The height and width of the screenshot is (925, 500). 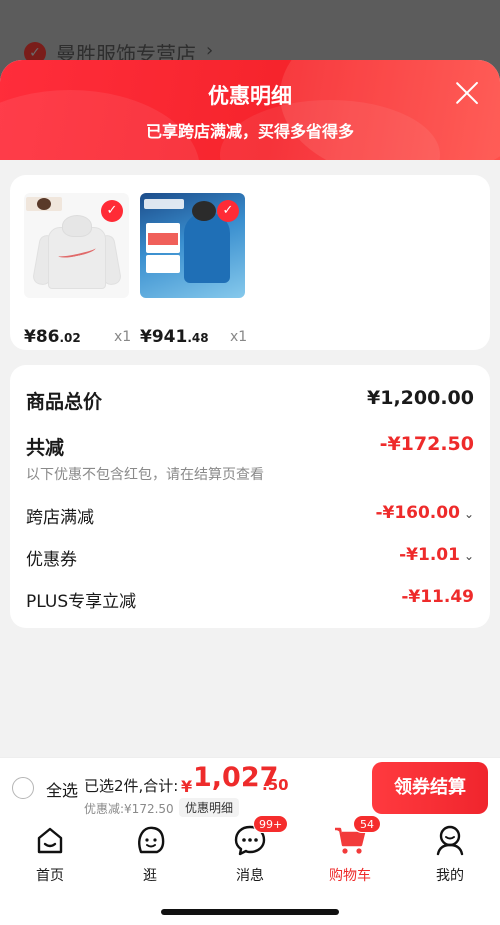 What do you see at coordinates (198, 338) in the screenshot?
I see `price-decimal: .48` at bounding box center [198, 338].